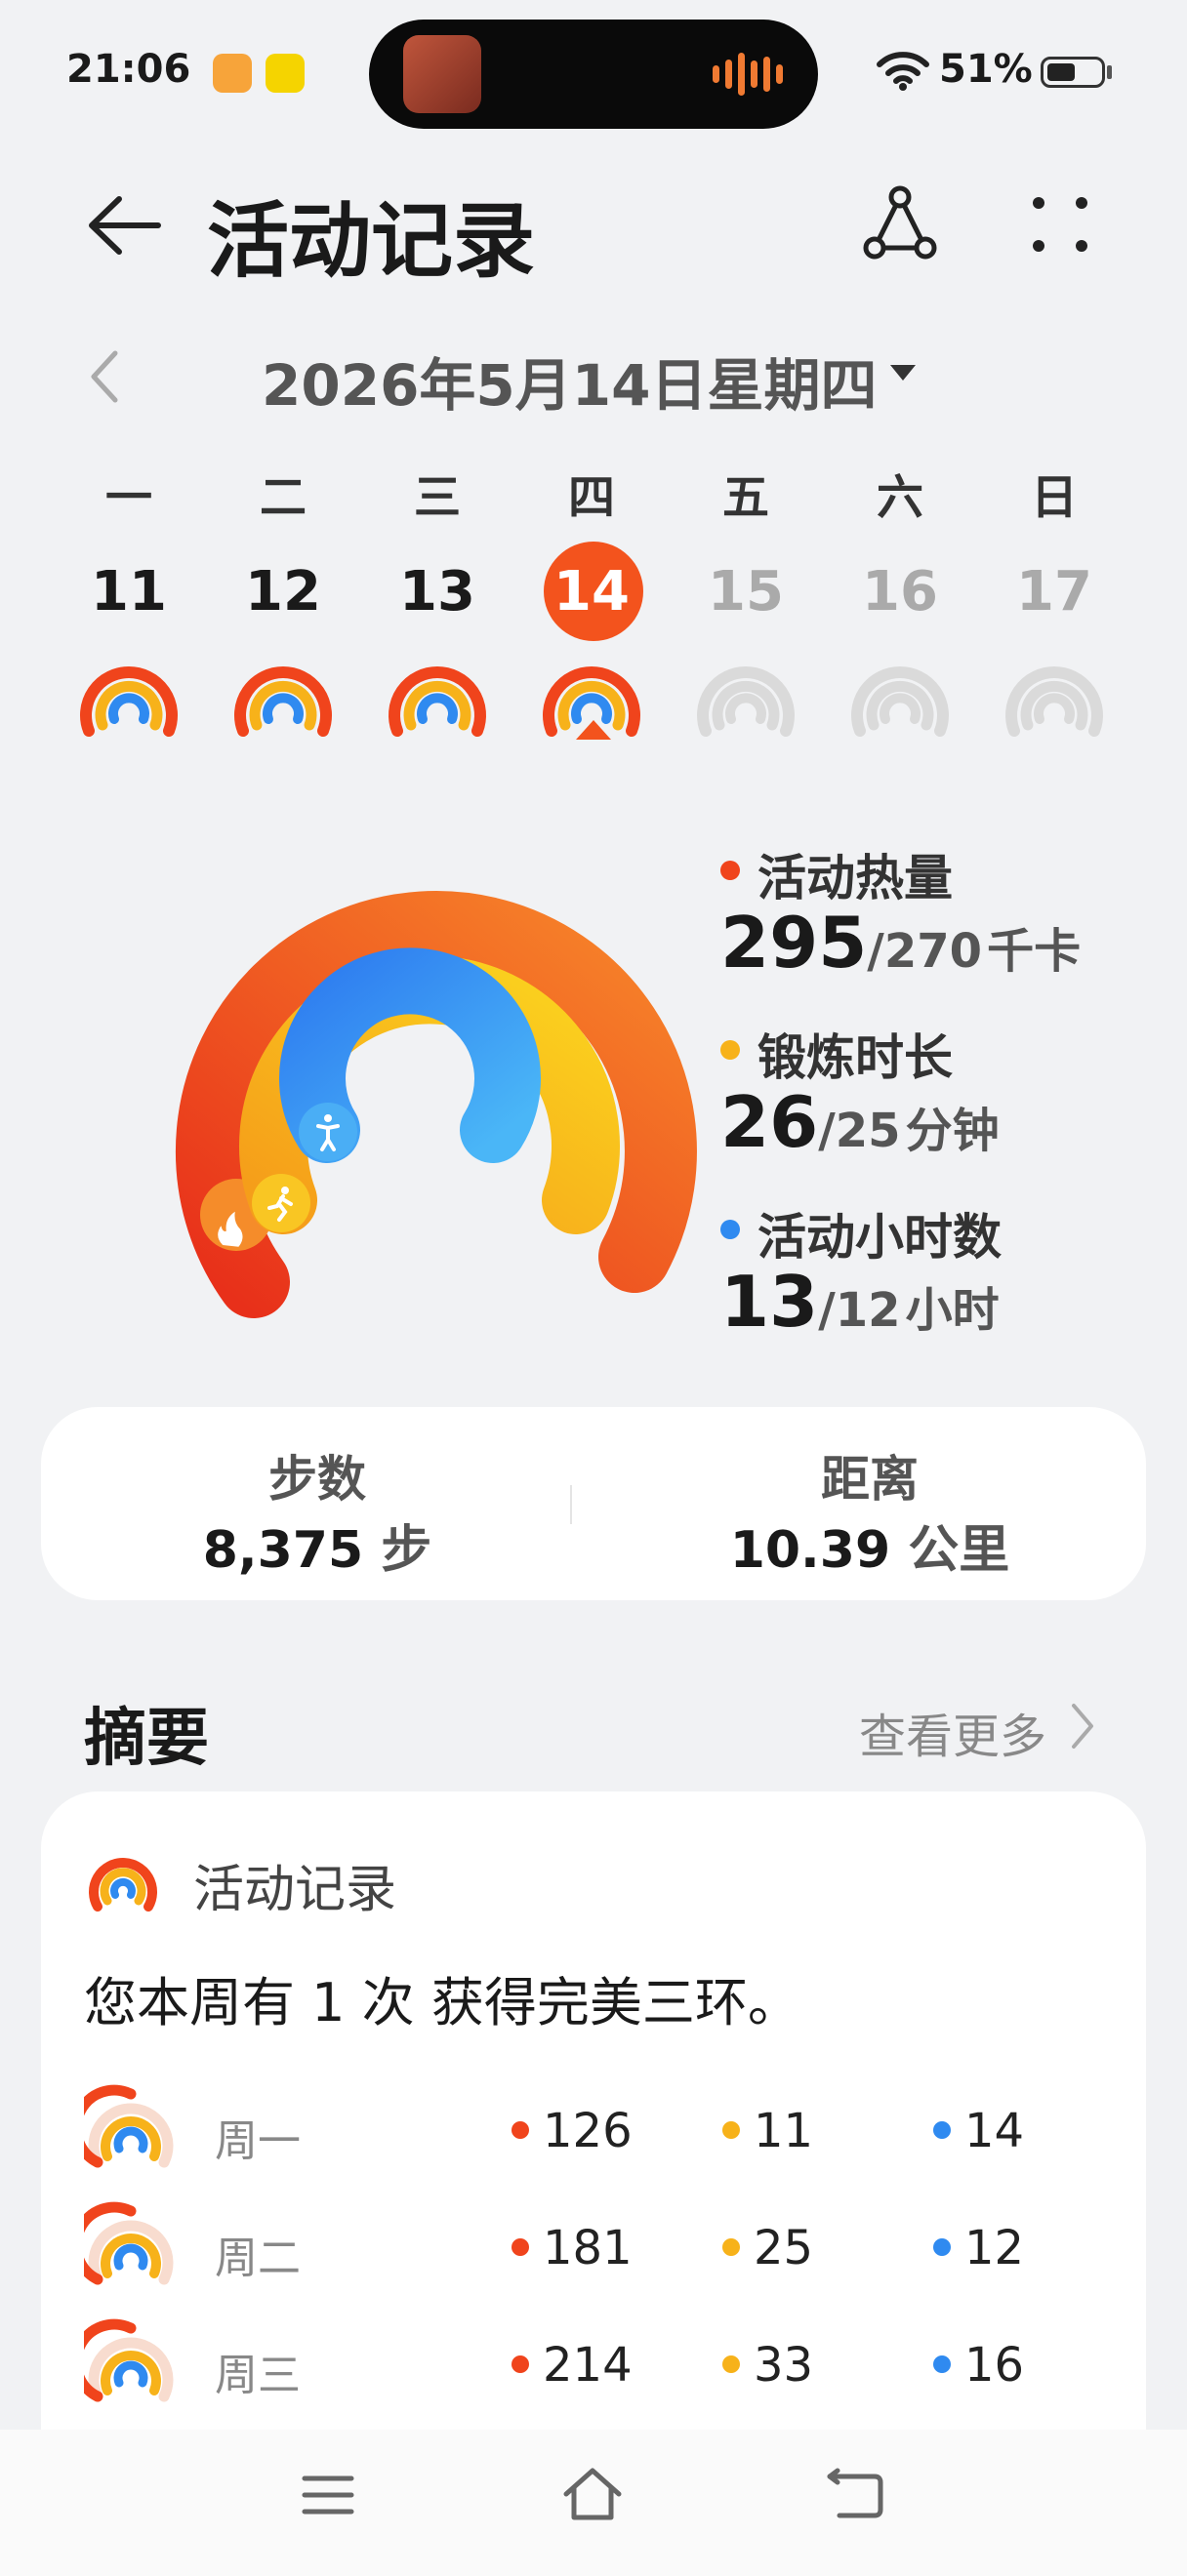 The width and height of the screenshot is (1187, 2576). I want to click on dropdown-caret-icon, so click(903, 372).